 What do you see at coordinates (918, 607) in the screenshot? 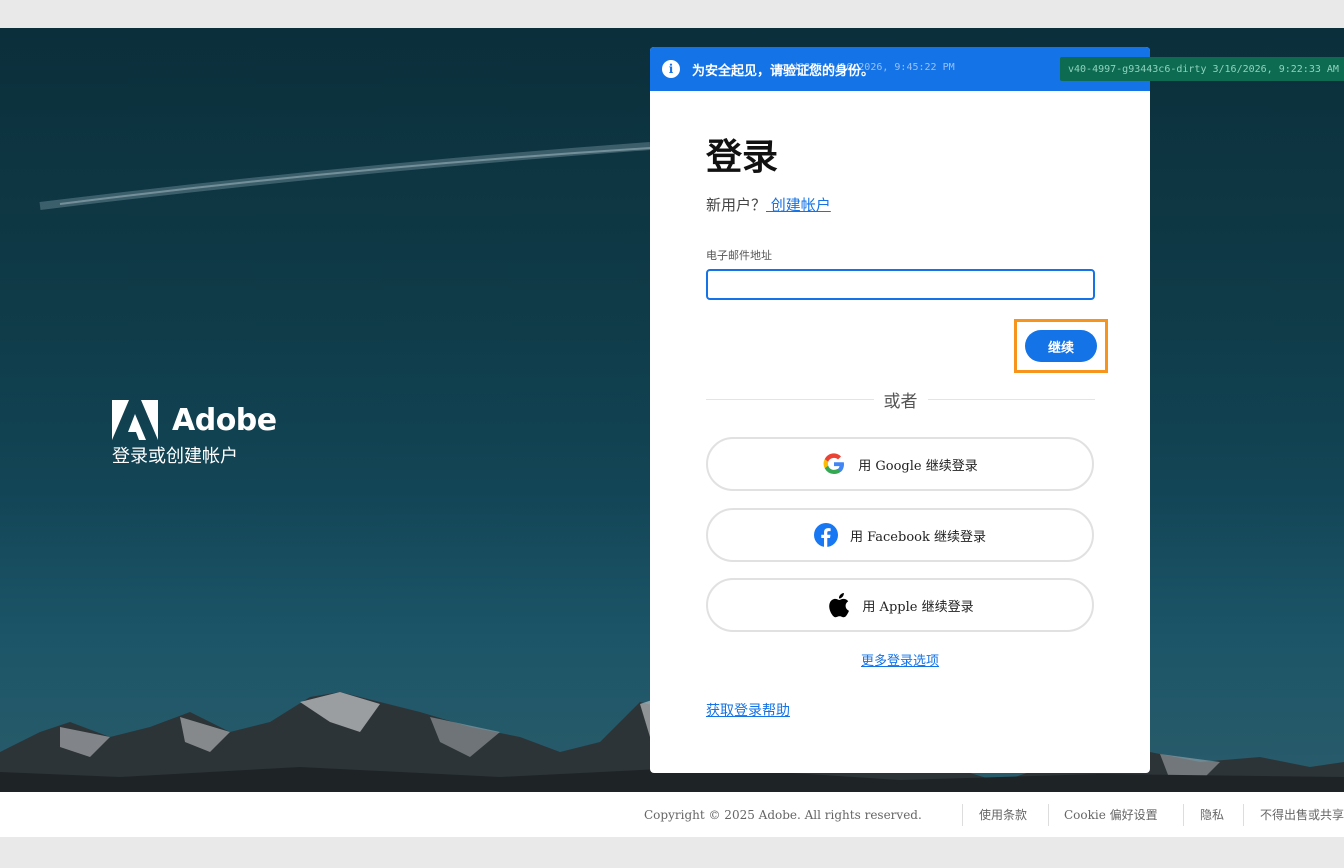
I see `apple-login-label: 用 Apple 继续登录` at bounding box center [918, 607].